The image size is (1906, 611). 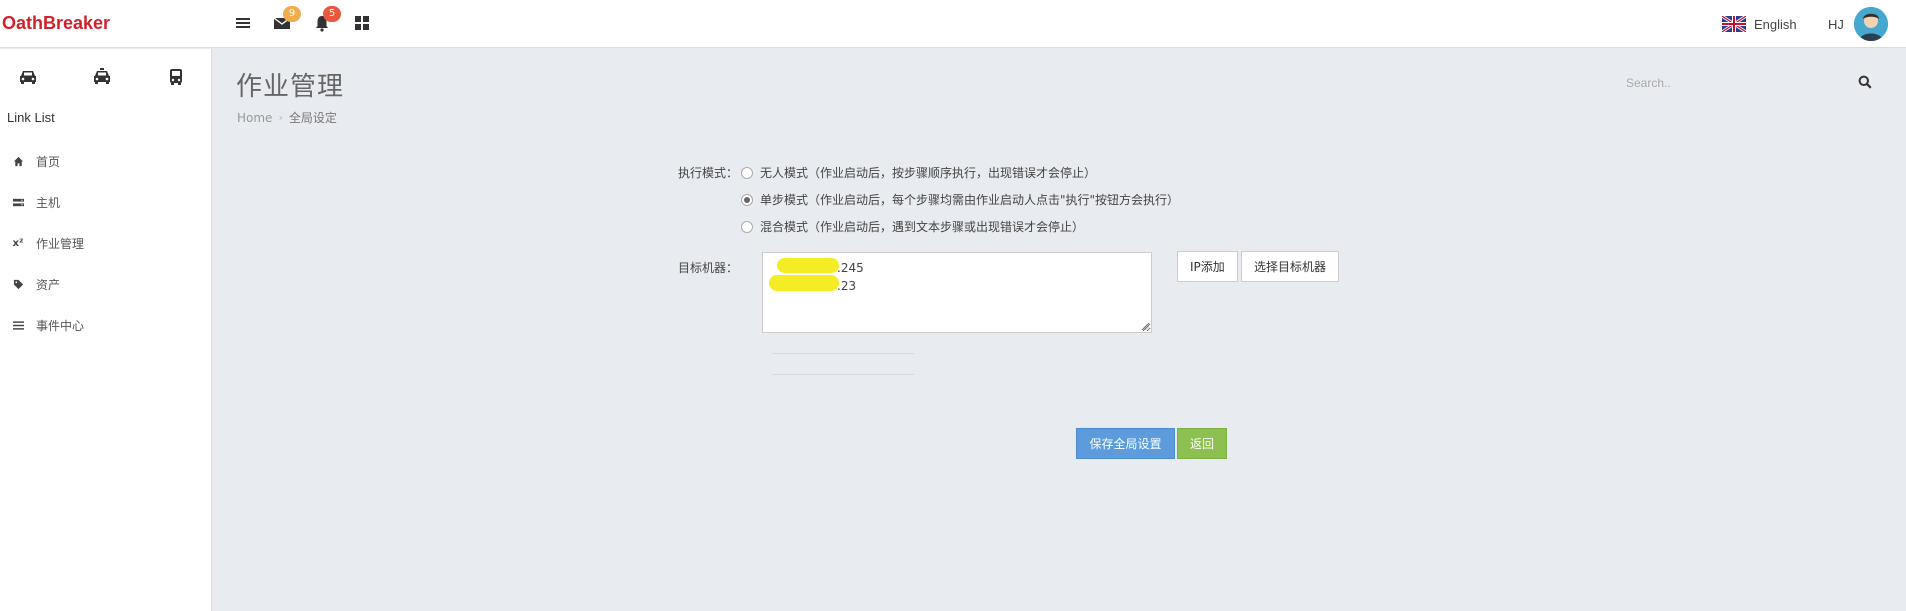 I want to click on mail-icon: 9, so click(x=287, y=20).